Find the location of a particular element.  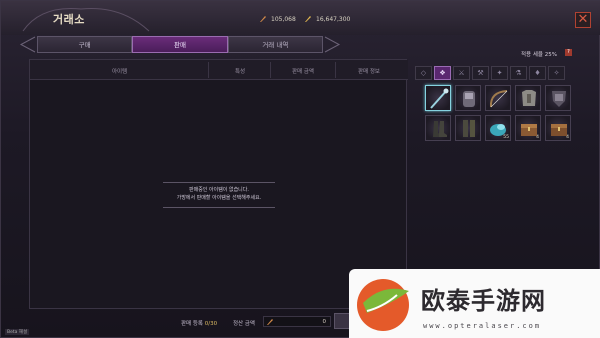

inventory-slot-staff is located at coordinates (438, 98).